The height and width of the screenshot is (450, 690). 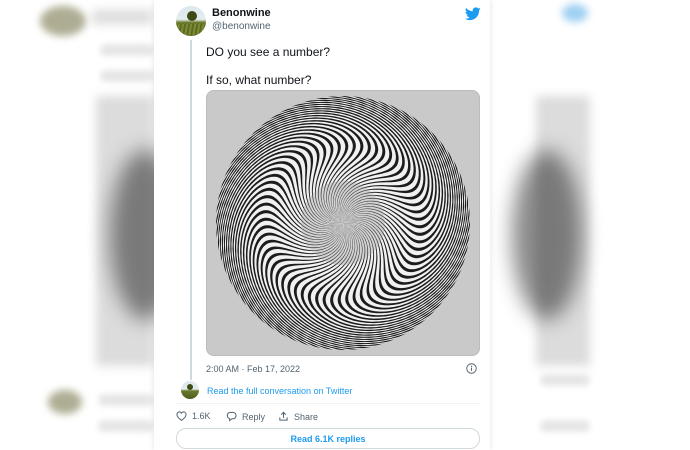 I want to click on speech-bubble-icon, so click(x=231, y=416).